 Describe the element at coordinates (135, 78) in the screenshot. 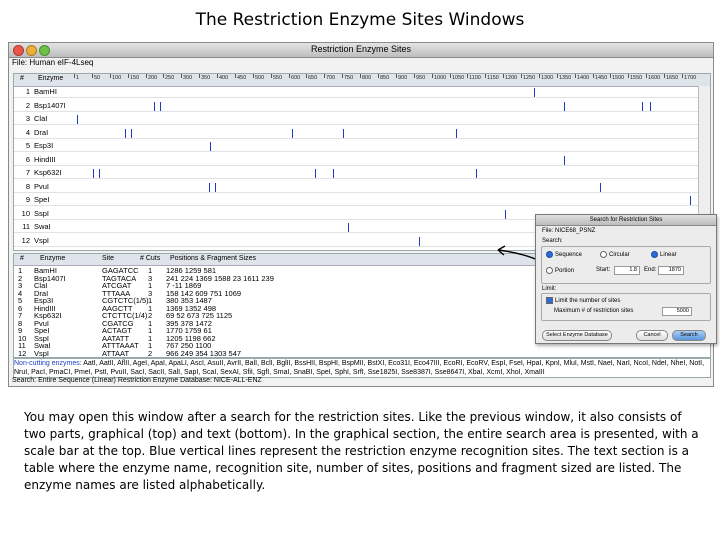

I see `scale-tick-label: 150` at that location.